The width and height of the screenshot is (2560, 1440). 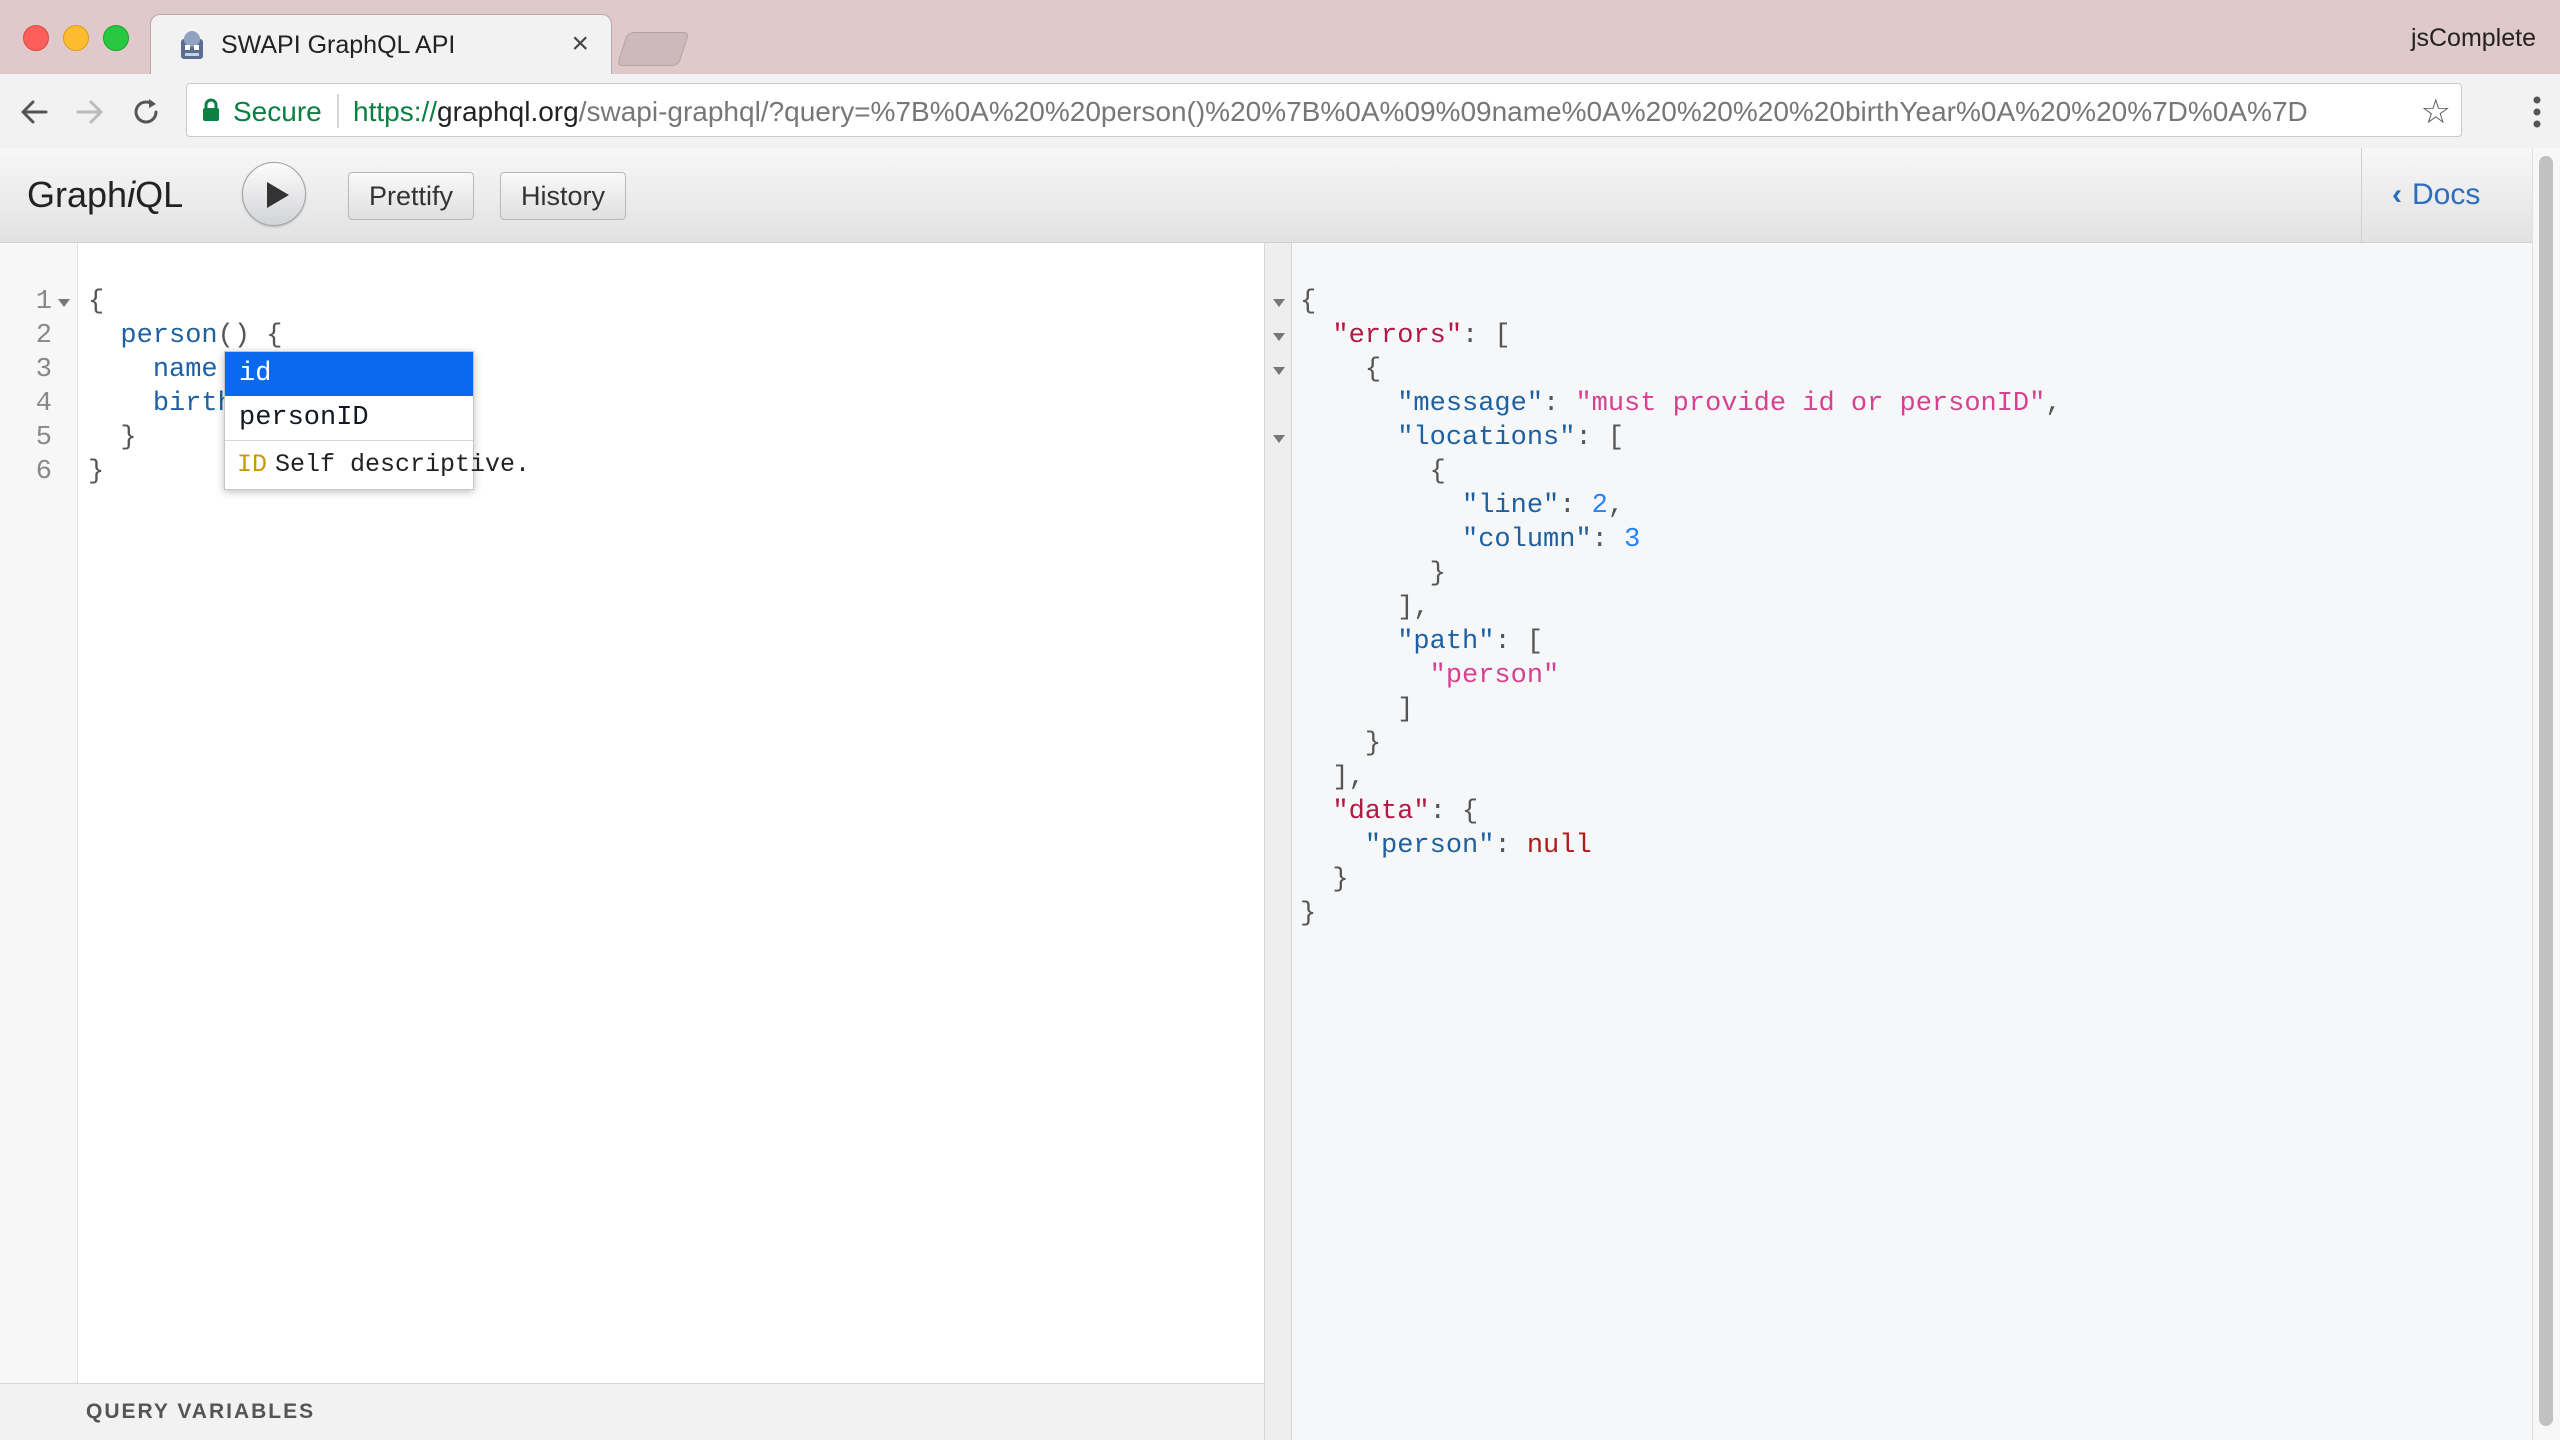 I want to click on graphiql-topbar: GraphiQL Prettify History, so click(x=1266, y=195).